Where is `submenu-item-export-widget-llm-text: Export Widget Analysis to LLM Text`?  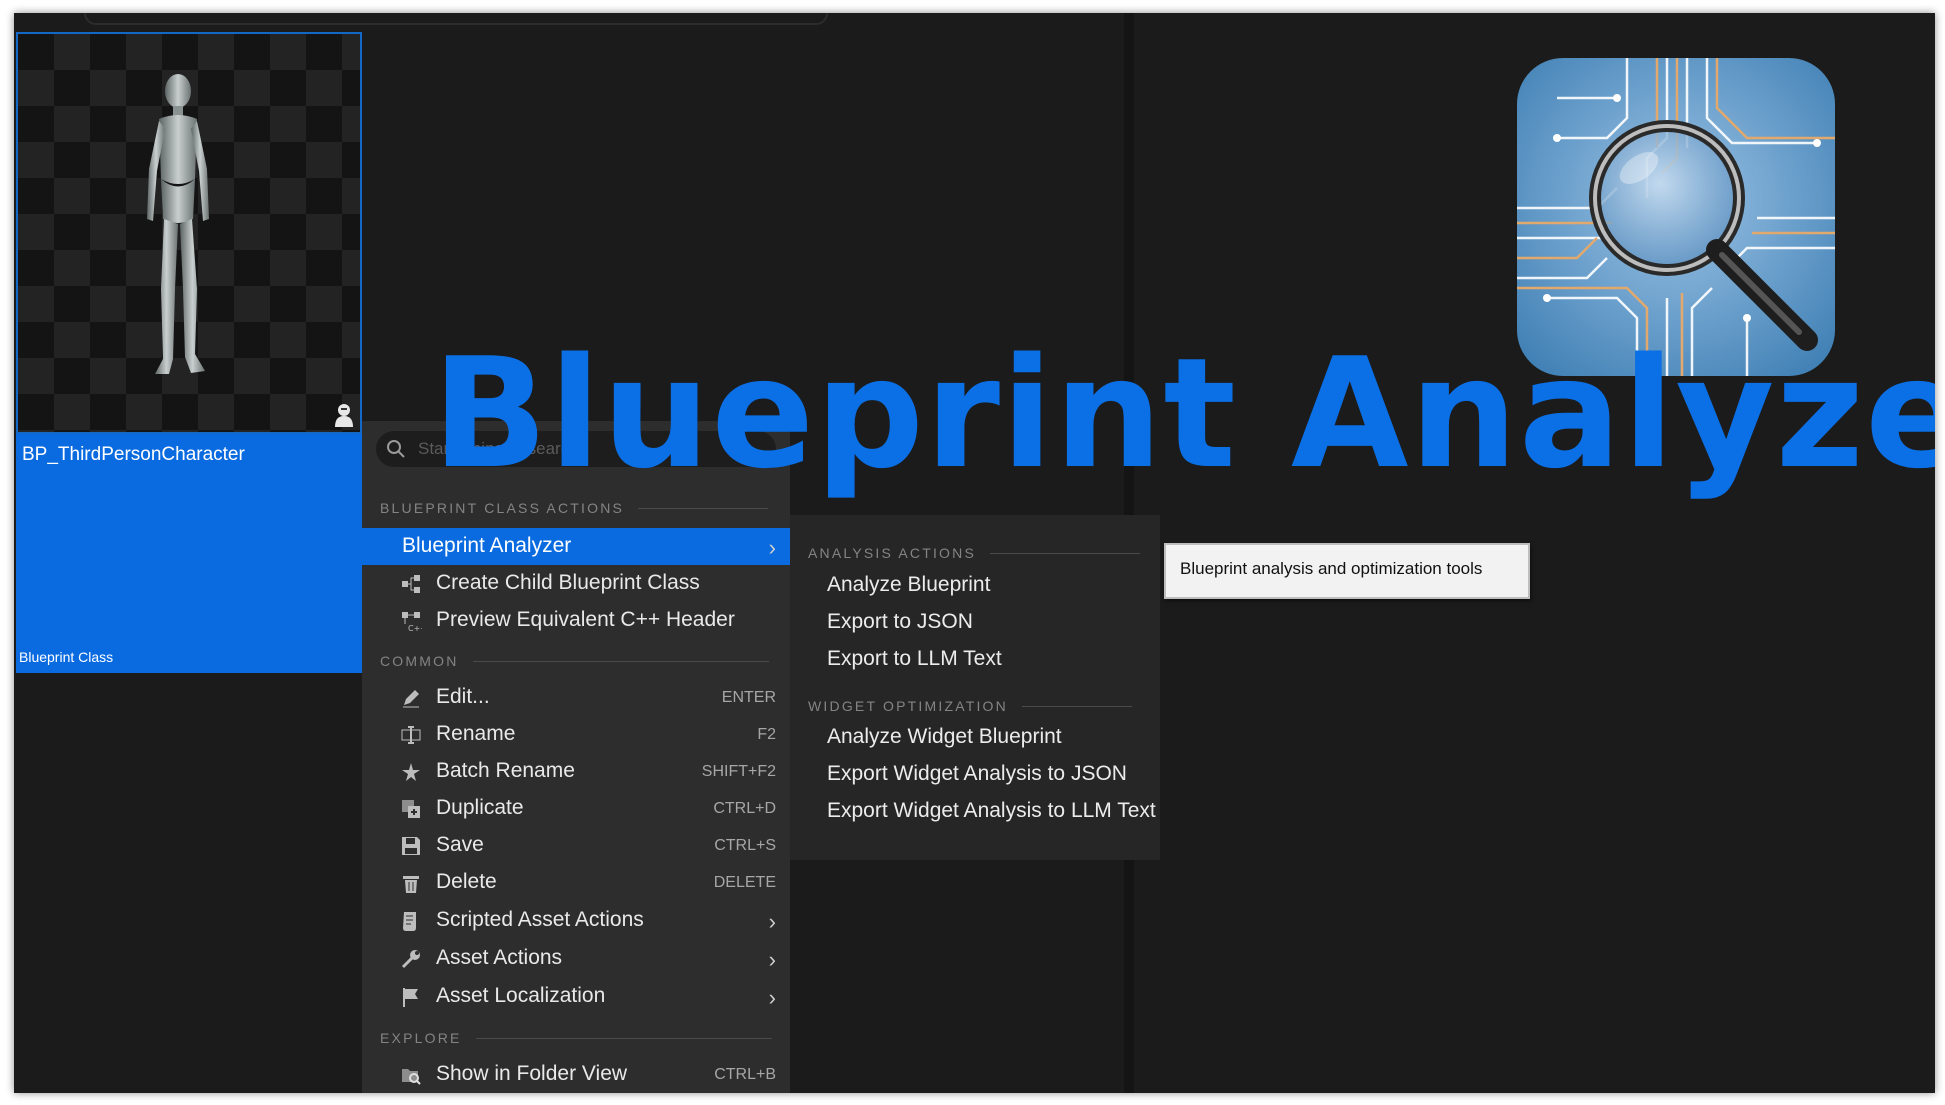 submenu-item-export-widget-llm-text: Export Widget Analysis to LLM Text is located at coordinates (991, 811).